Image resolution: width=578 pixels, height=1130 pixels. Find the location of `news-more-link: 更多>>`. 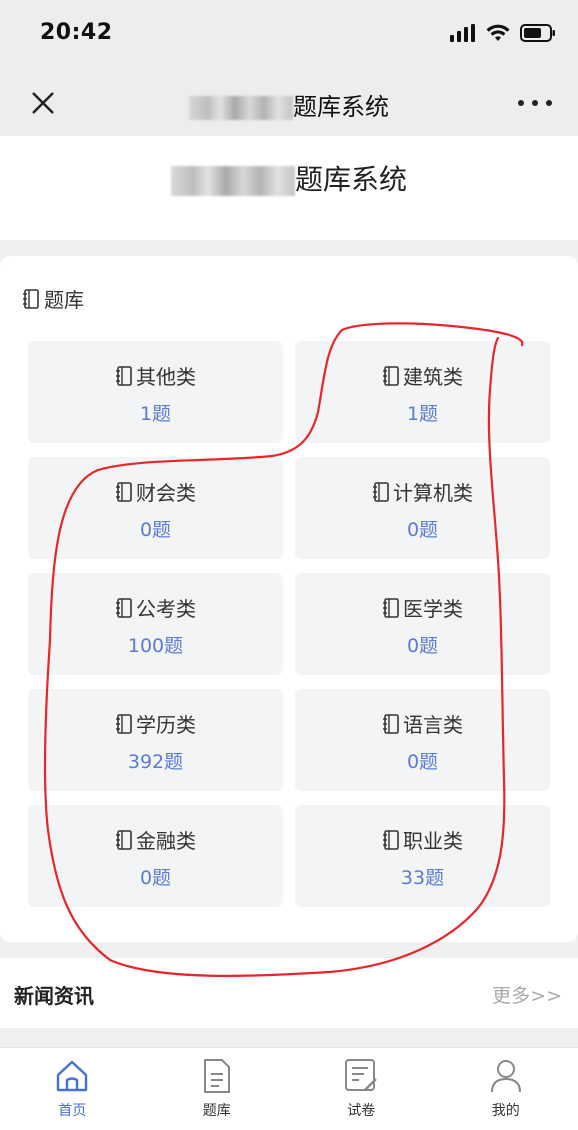

news-more-link: 更多>> is located at coordinates (527, 994).